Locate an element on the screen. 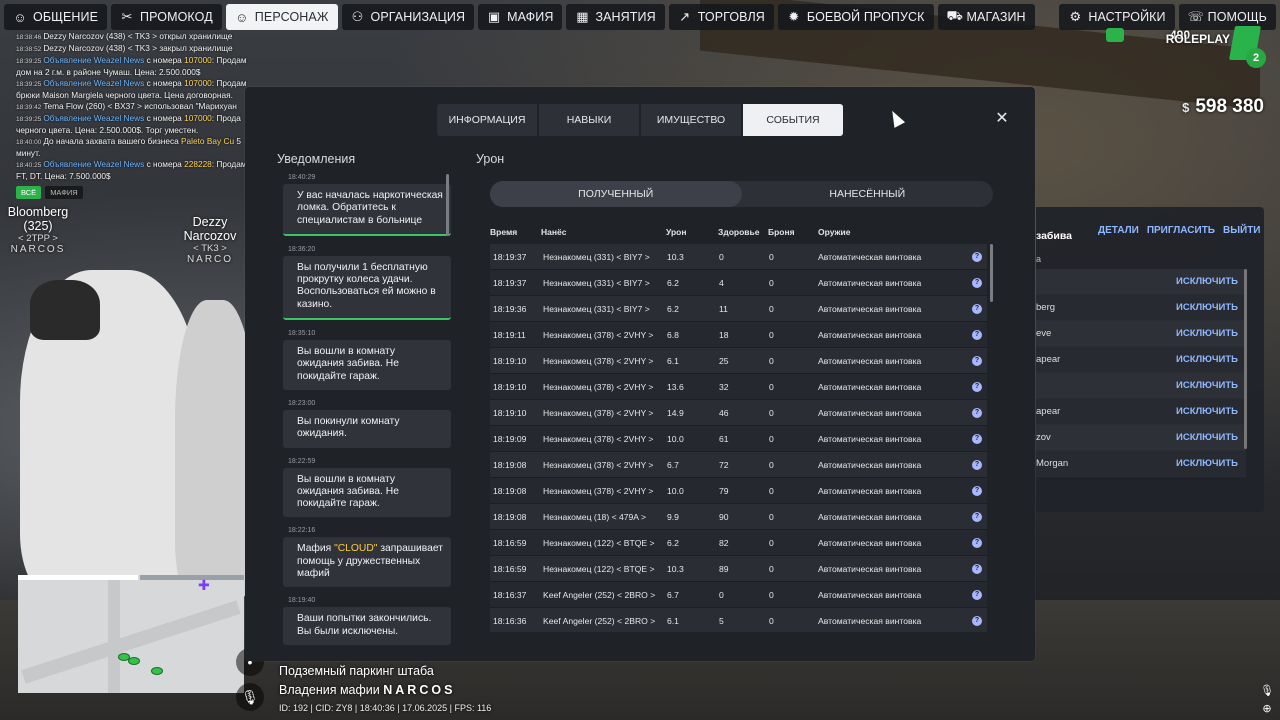 The width and height of the screenshot is (1280, 720). invite-link: ПРИГЛАСИТЬ is located at coordinates (1181, 230).